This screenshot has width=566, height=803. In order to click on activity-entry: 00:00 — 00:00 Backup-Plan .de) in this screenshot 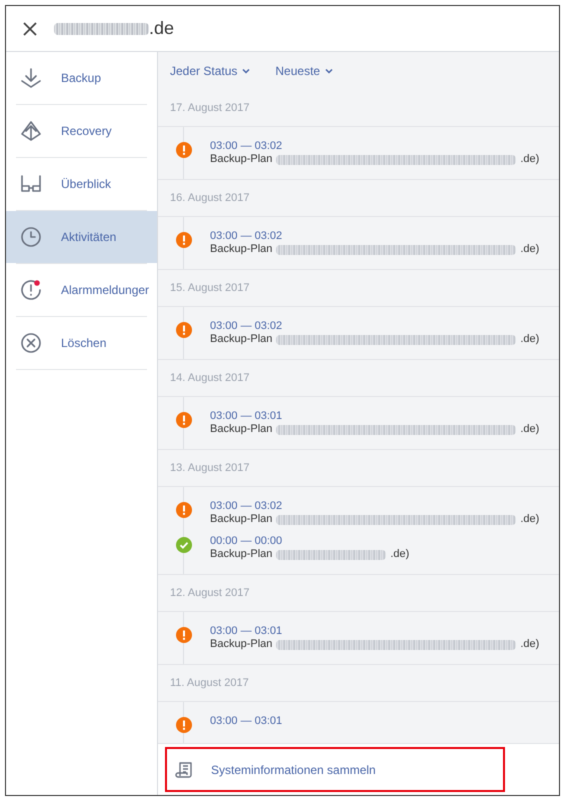, I will do `click(358, 548)`.